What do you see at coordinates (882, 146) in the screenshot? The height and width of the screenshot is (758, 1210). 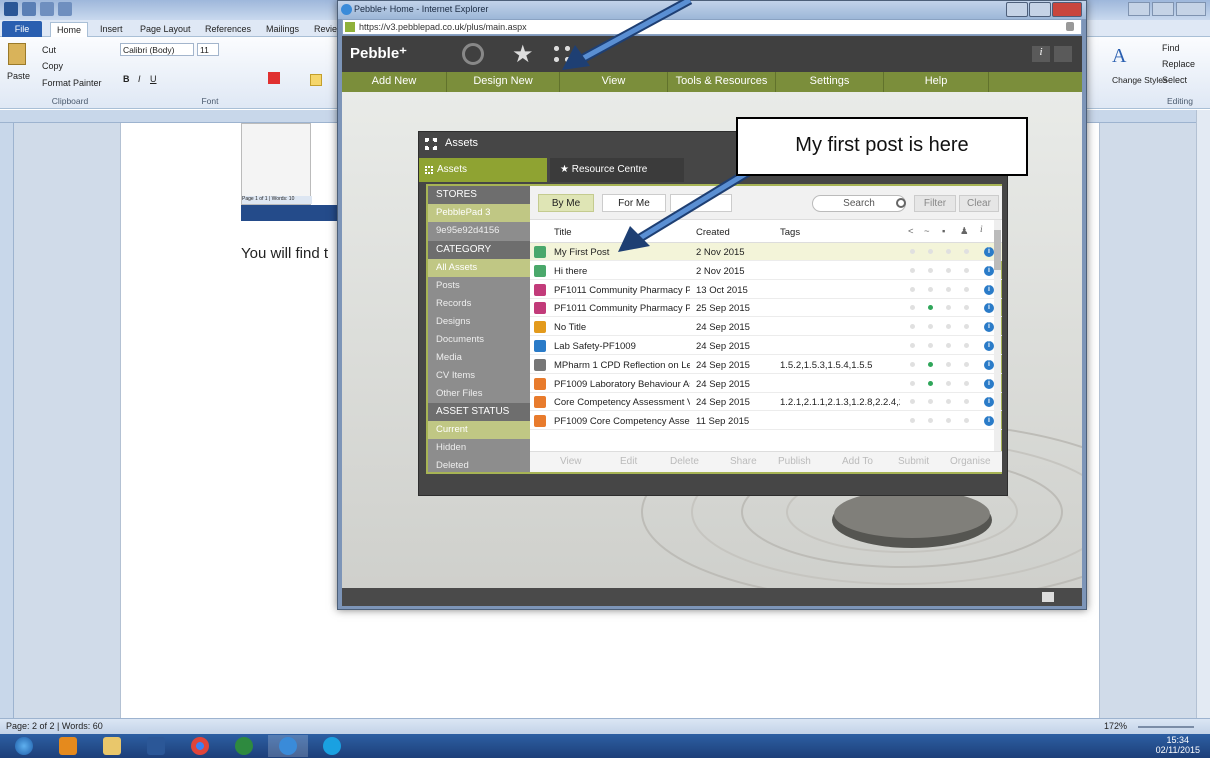 I see `callout-box: My first post is here` at bounding box center [882, 146].